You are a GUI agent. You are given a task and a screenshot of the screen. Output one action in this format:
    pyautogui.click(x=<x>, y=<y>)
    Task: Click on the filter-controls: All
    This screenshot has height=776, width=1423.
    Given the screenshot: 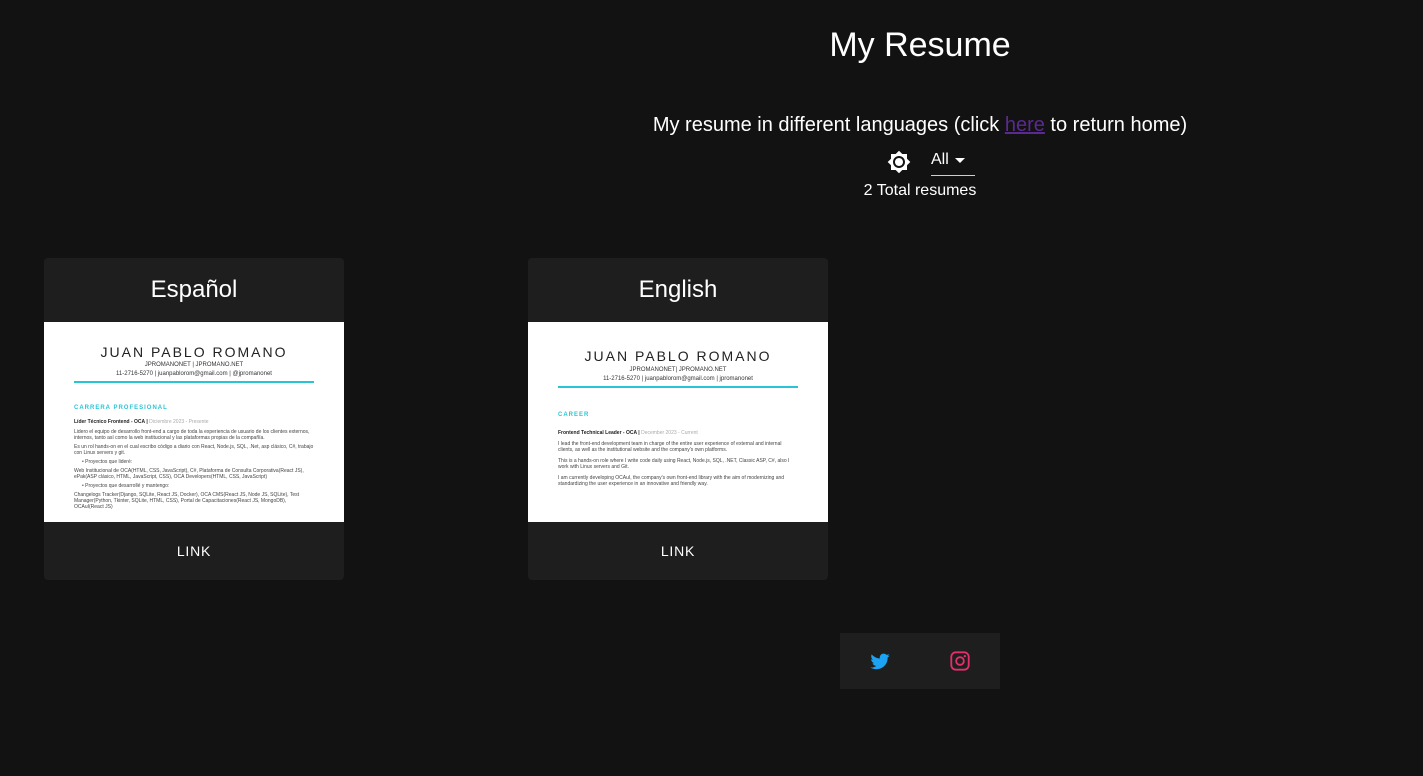 What is the action you would take?
    pyautogui.click(x=930, y=162)
    